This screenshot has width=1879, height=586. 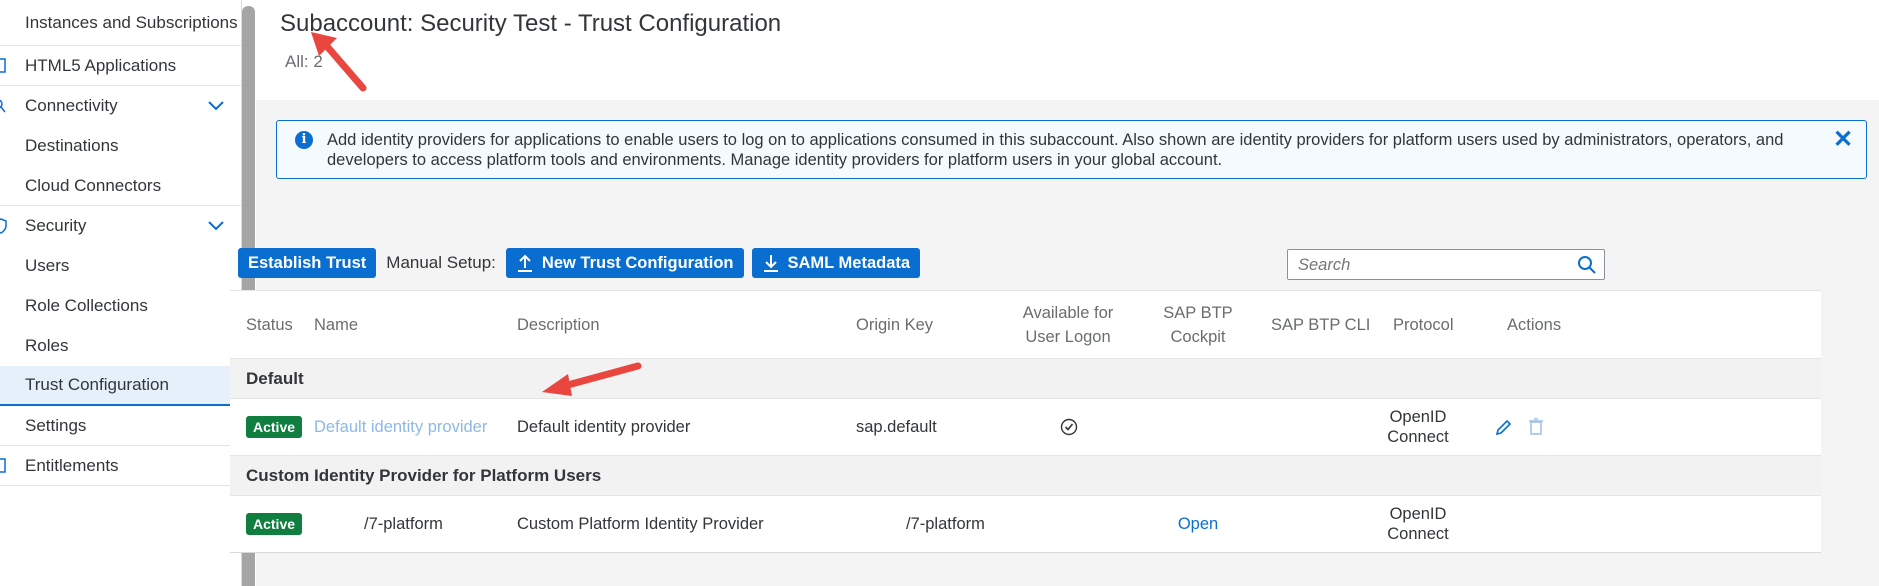 What do you see at coordinates (558, 324) in the screenshot?
I see `column-header-description: Description` at bounding box center [558, 324].